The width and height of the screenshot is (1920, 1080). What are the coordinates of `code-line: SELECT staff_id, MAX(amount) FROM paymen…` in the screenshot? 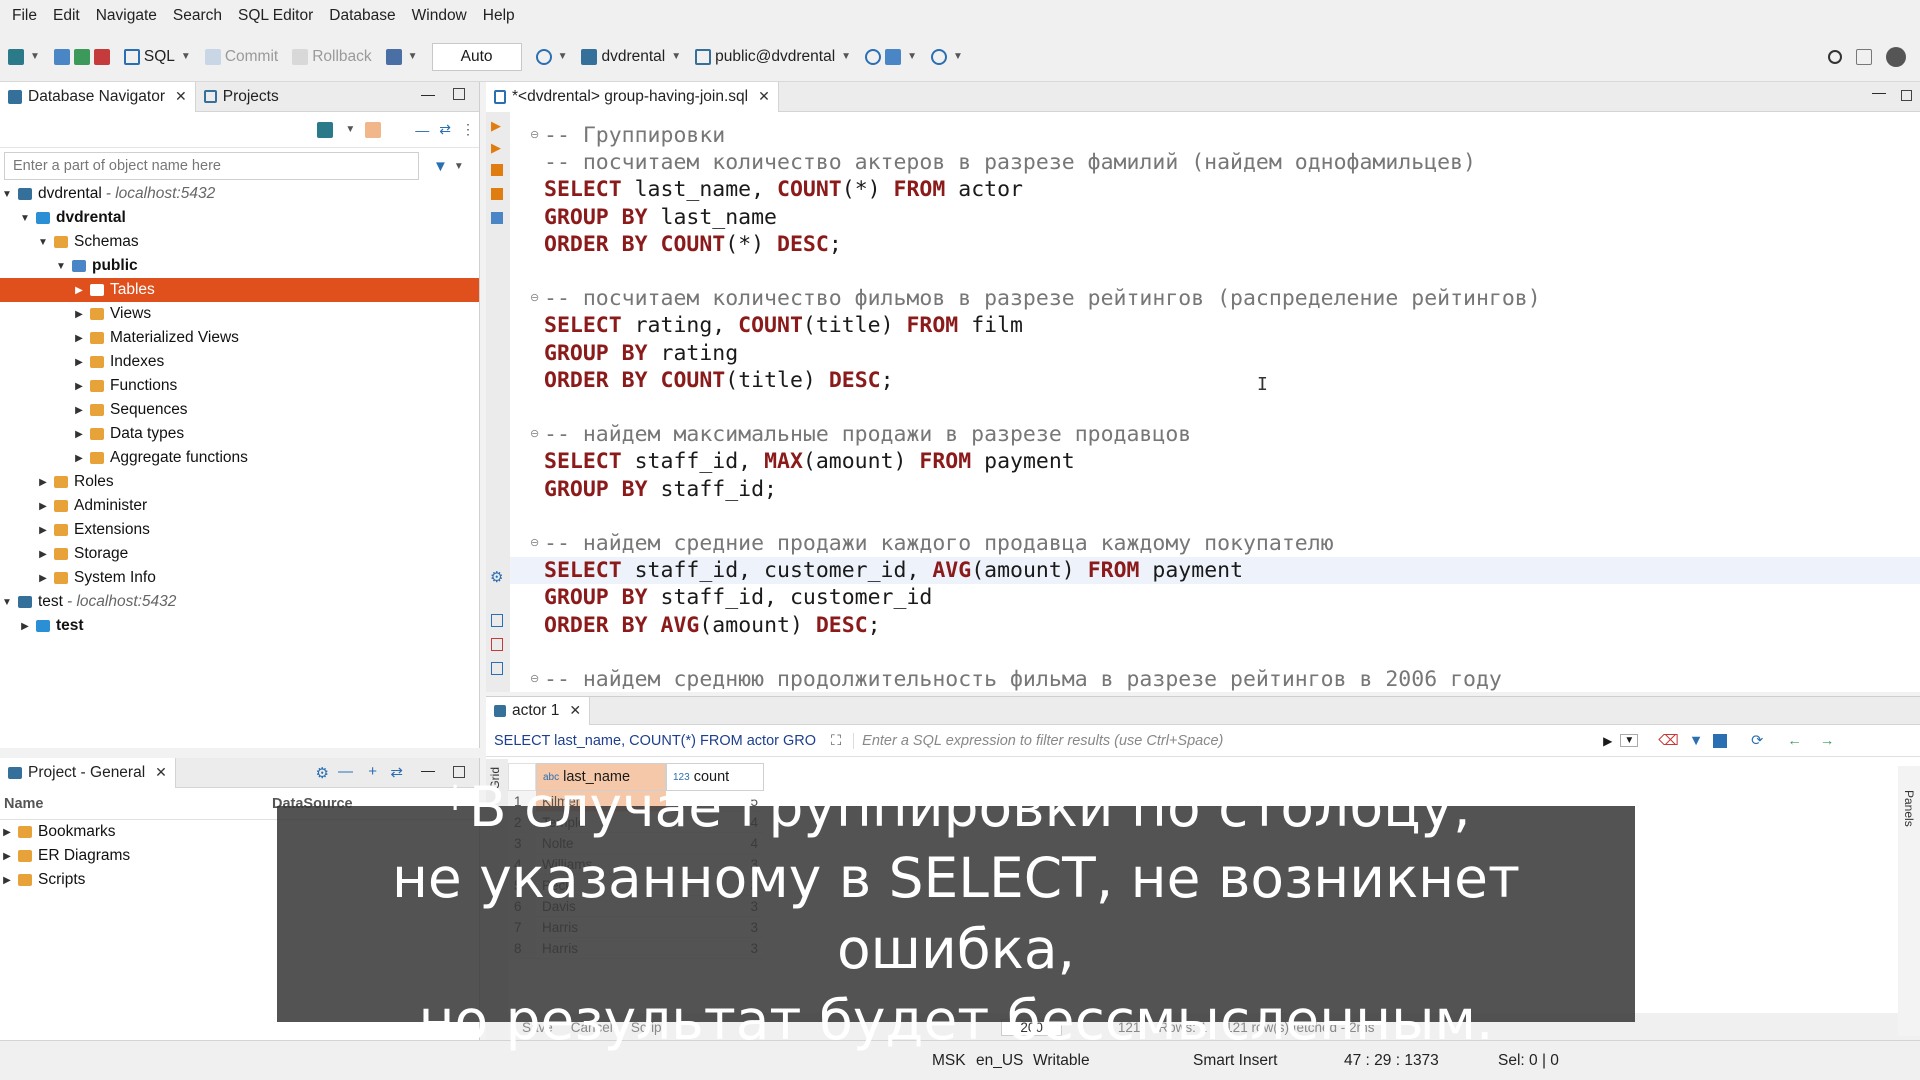 It's located at (809, 461).